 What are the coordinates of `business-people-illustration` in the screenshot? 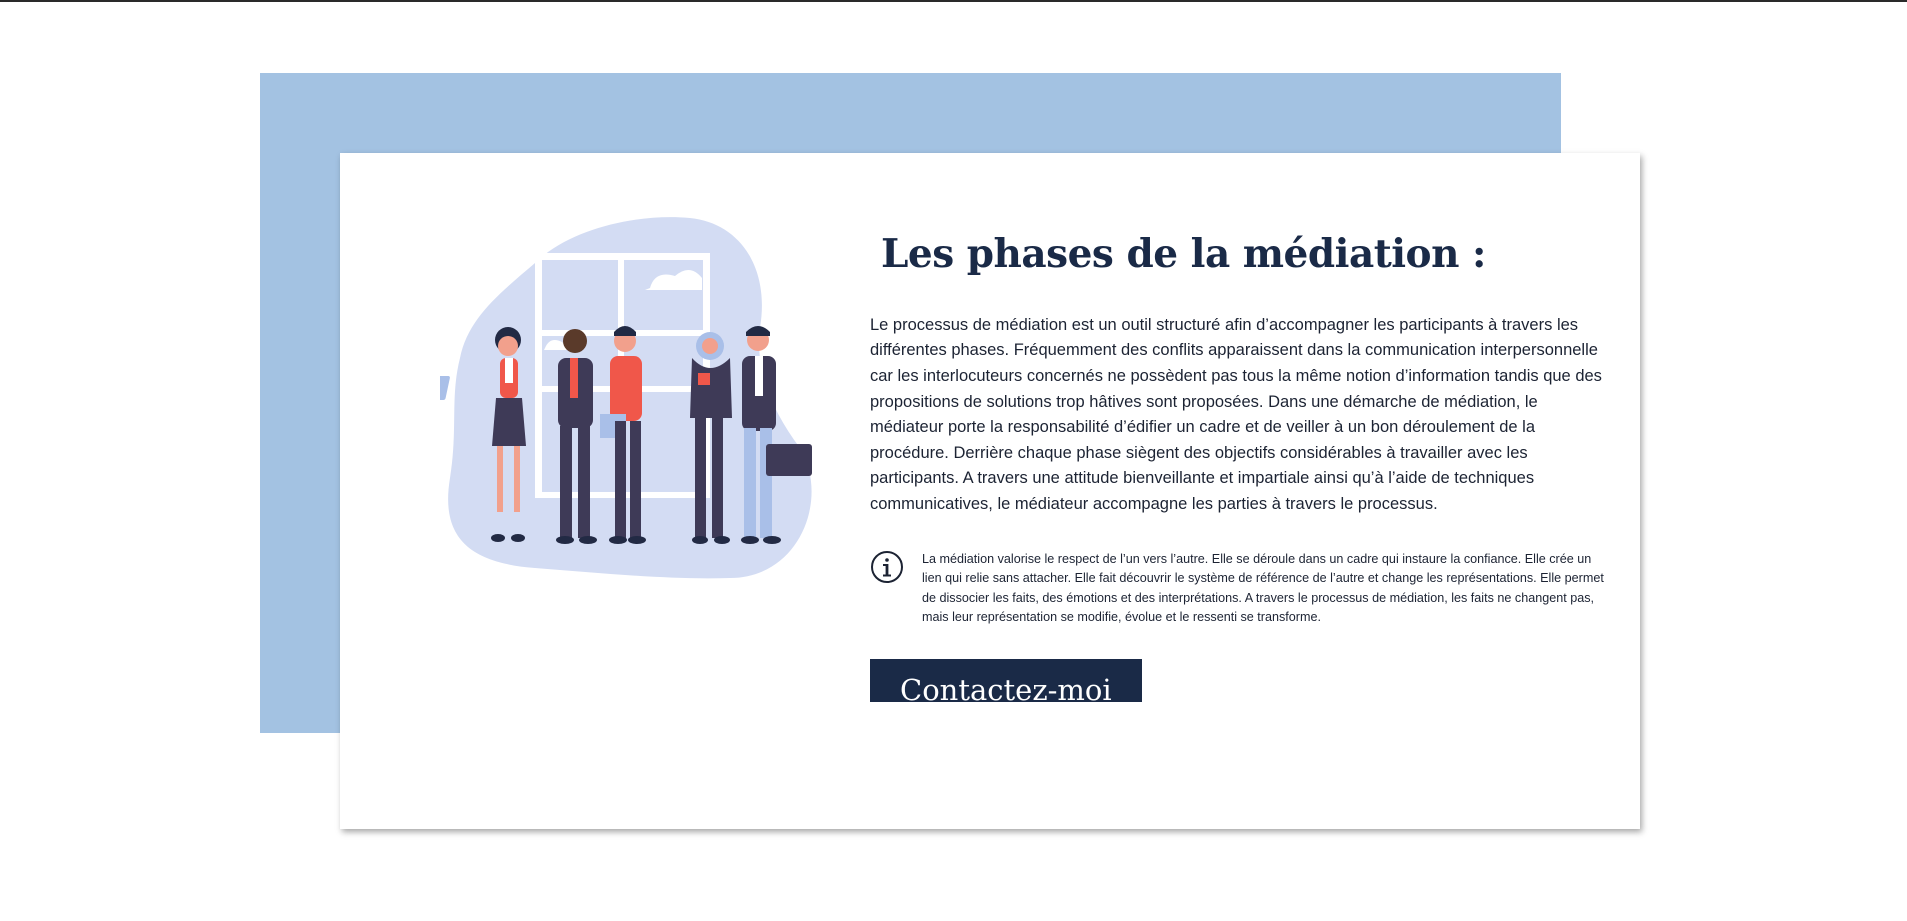 It's located at (626, 398).